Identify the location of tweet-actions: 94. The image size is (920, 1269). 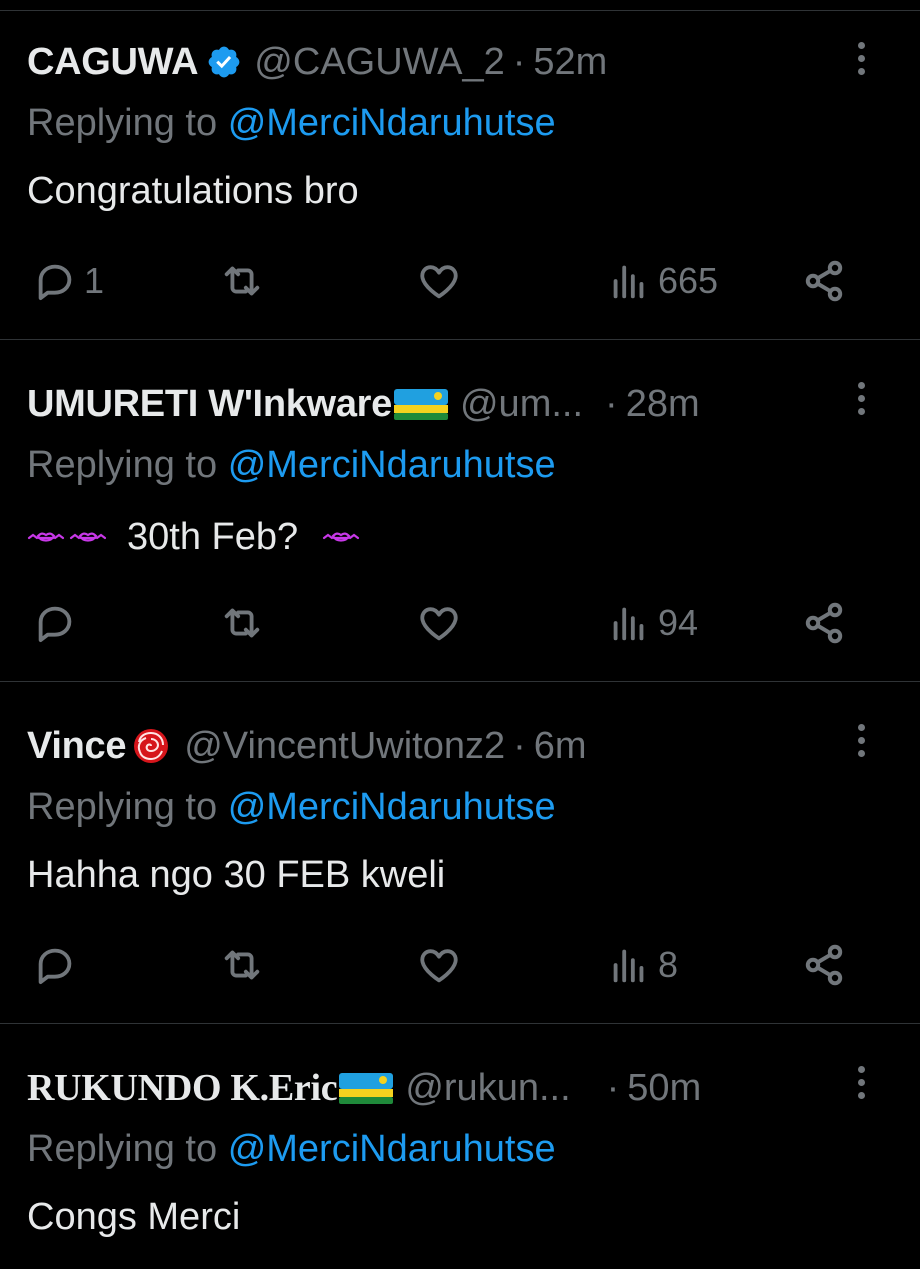
(460, 623).